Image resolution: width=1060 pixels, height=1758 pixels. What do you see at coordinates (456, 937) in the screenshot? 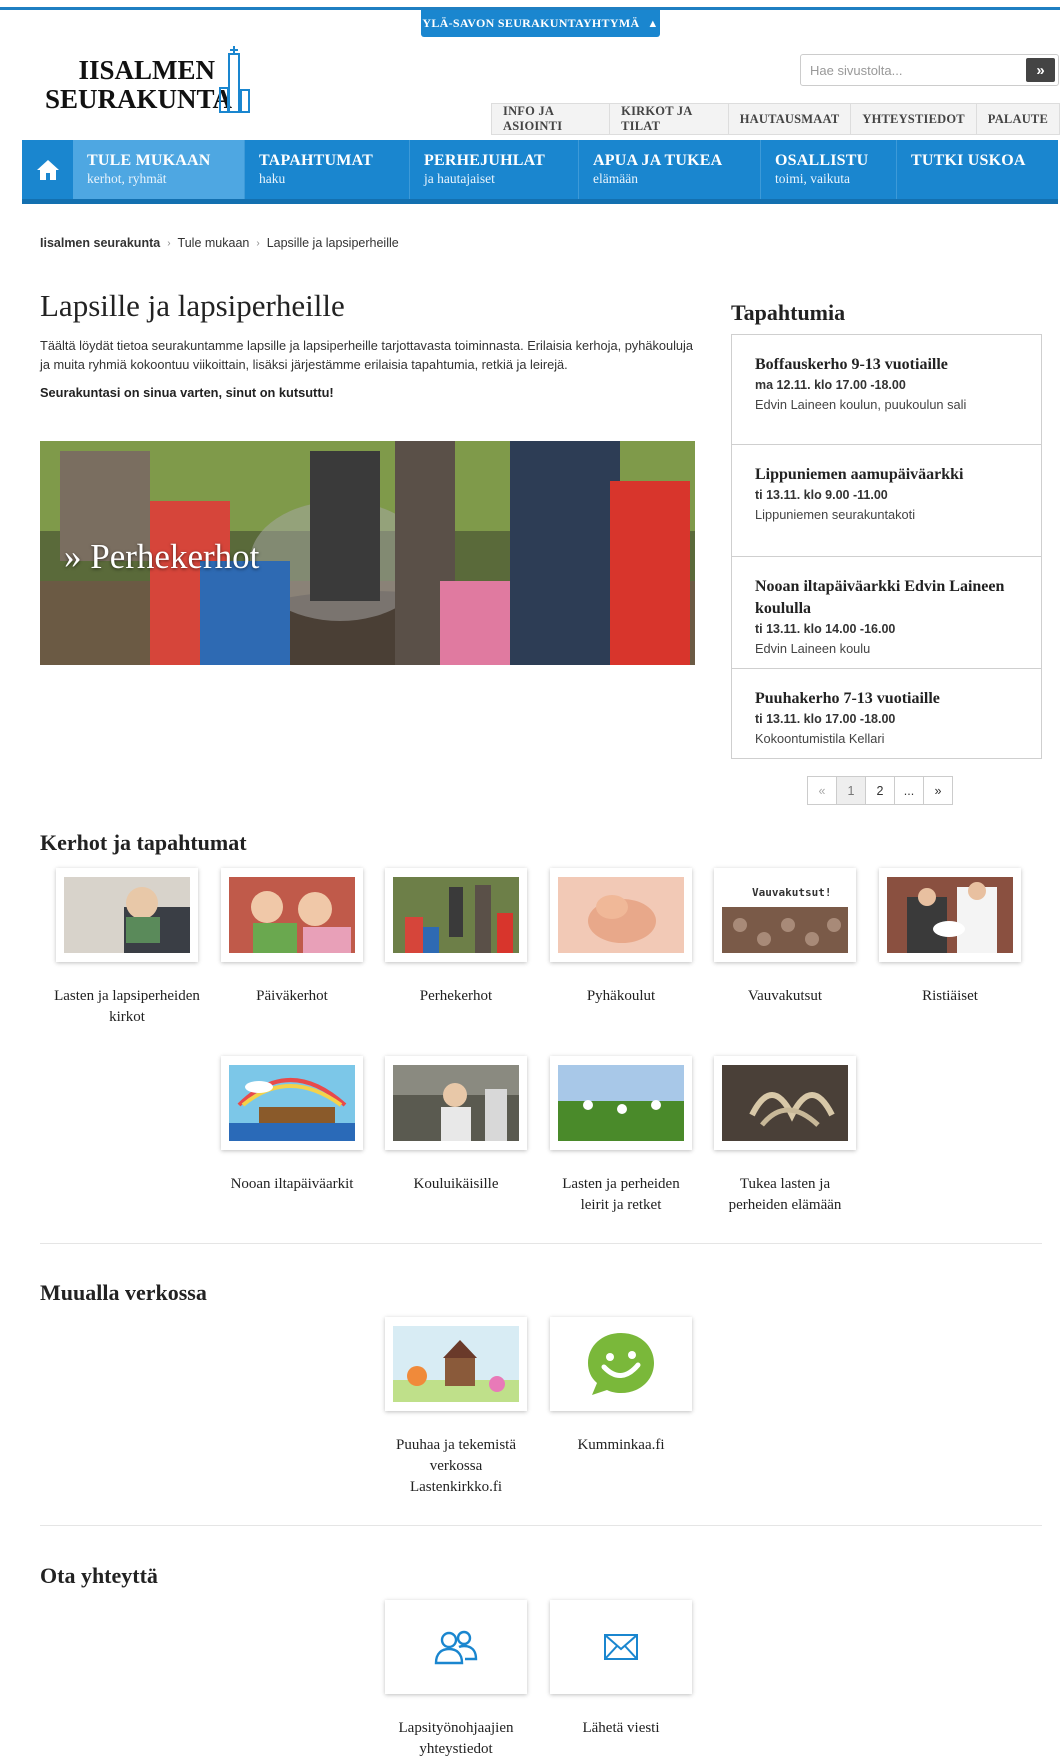
I see `tile-perhekerhot: Perhekerhot` at bounding box center [456, 937].